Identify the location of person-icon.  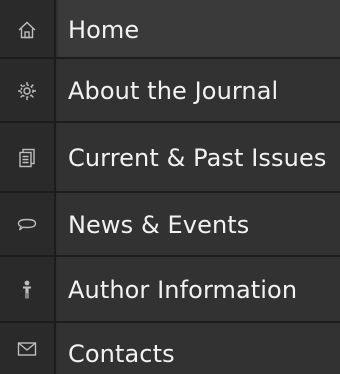
(27, 290).